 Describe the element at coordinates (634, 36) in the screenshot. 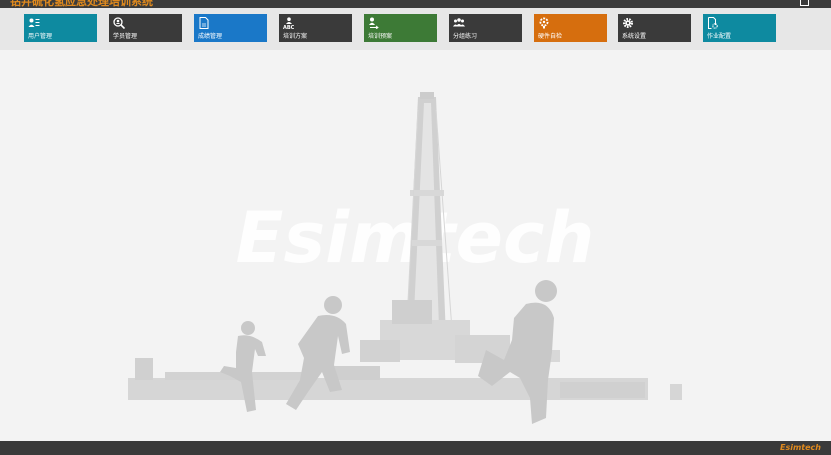

I see `tile-label: 系统设置` at that location.